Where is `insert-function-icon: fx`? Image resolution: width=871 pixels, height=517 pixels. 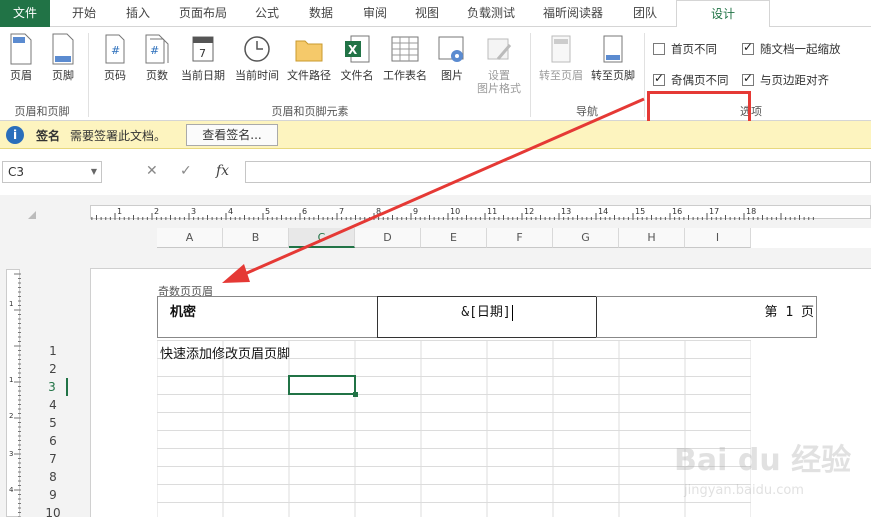
insert-function-icon: fx is located at coordinates (222, 171).